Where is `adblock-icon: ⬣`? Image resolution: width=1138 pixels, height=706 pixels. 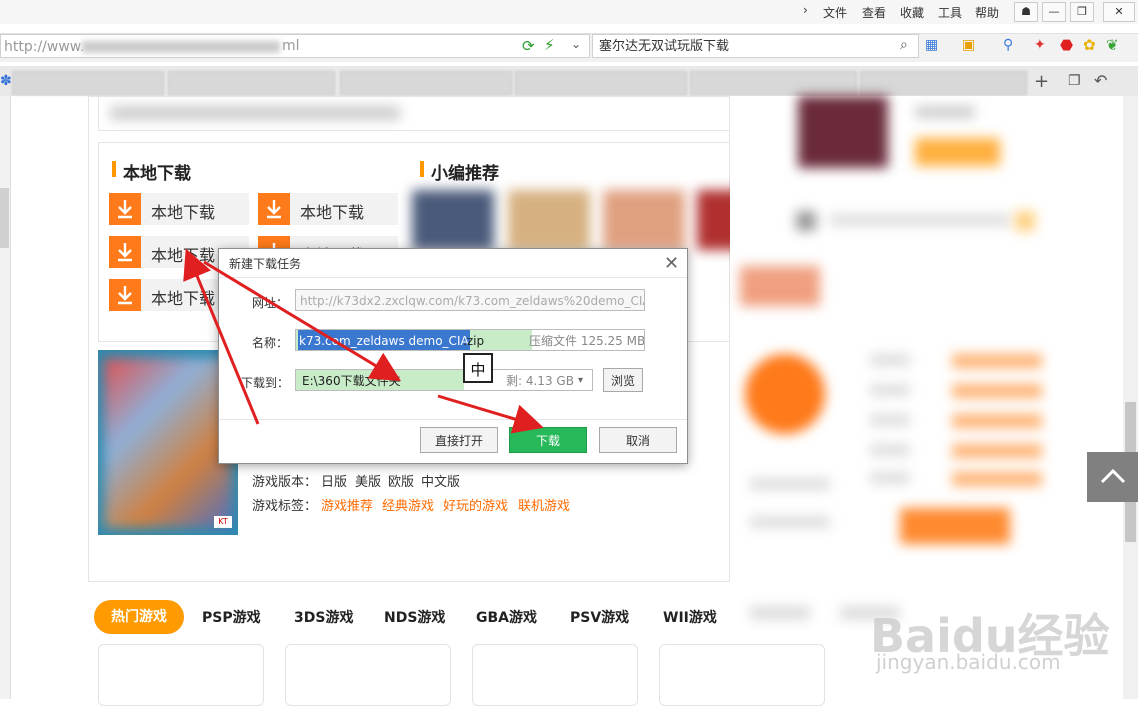 adblock-icon: ⬣ is located at coordinates (1066, 45).